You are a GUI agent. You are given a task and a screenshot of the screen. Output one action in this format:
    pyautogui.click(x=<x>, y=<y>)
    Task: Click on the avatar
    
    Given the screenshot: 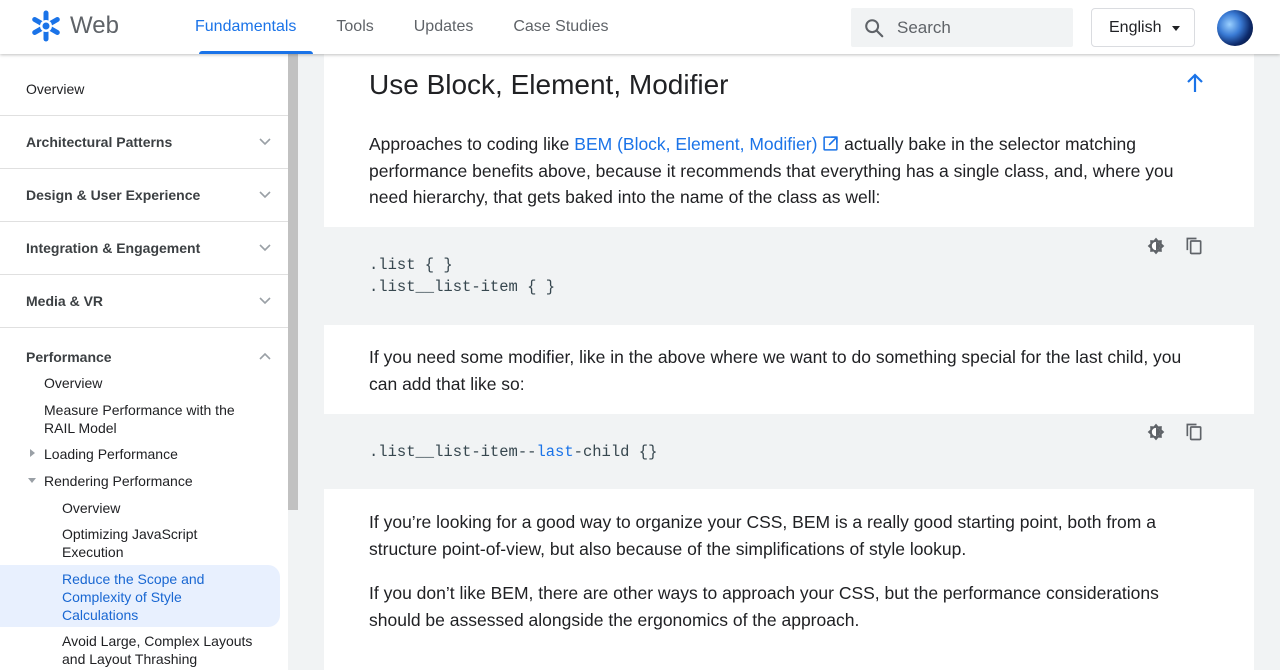 What is the action you would take?
    pyautogui.click(x=1235, y=28)
    